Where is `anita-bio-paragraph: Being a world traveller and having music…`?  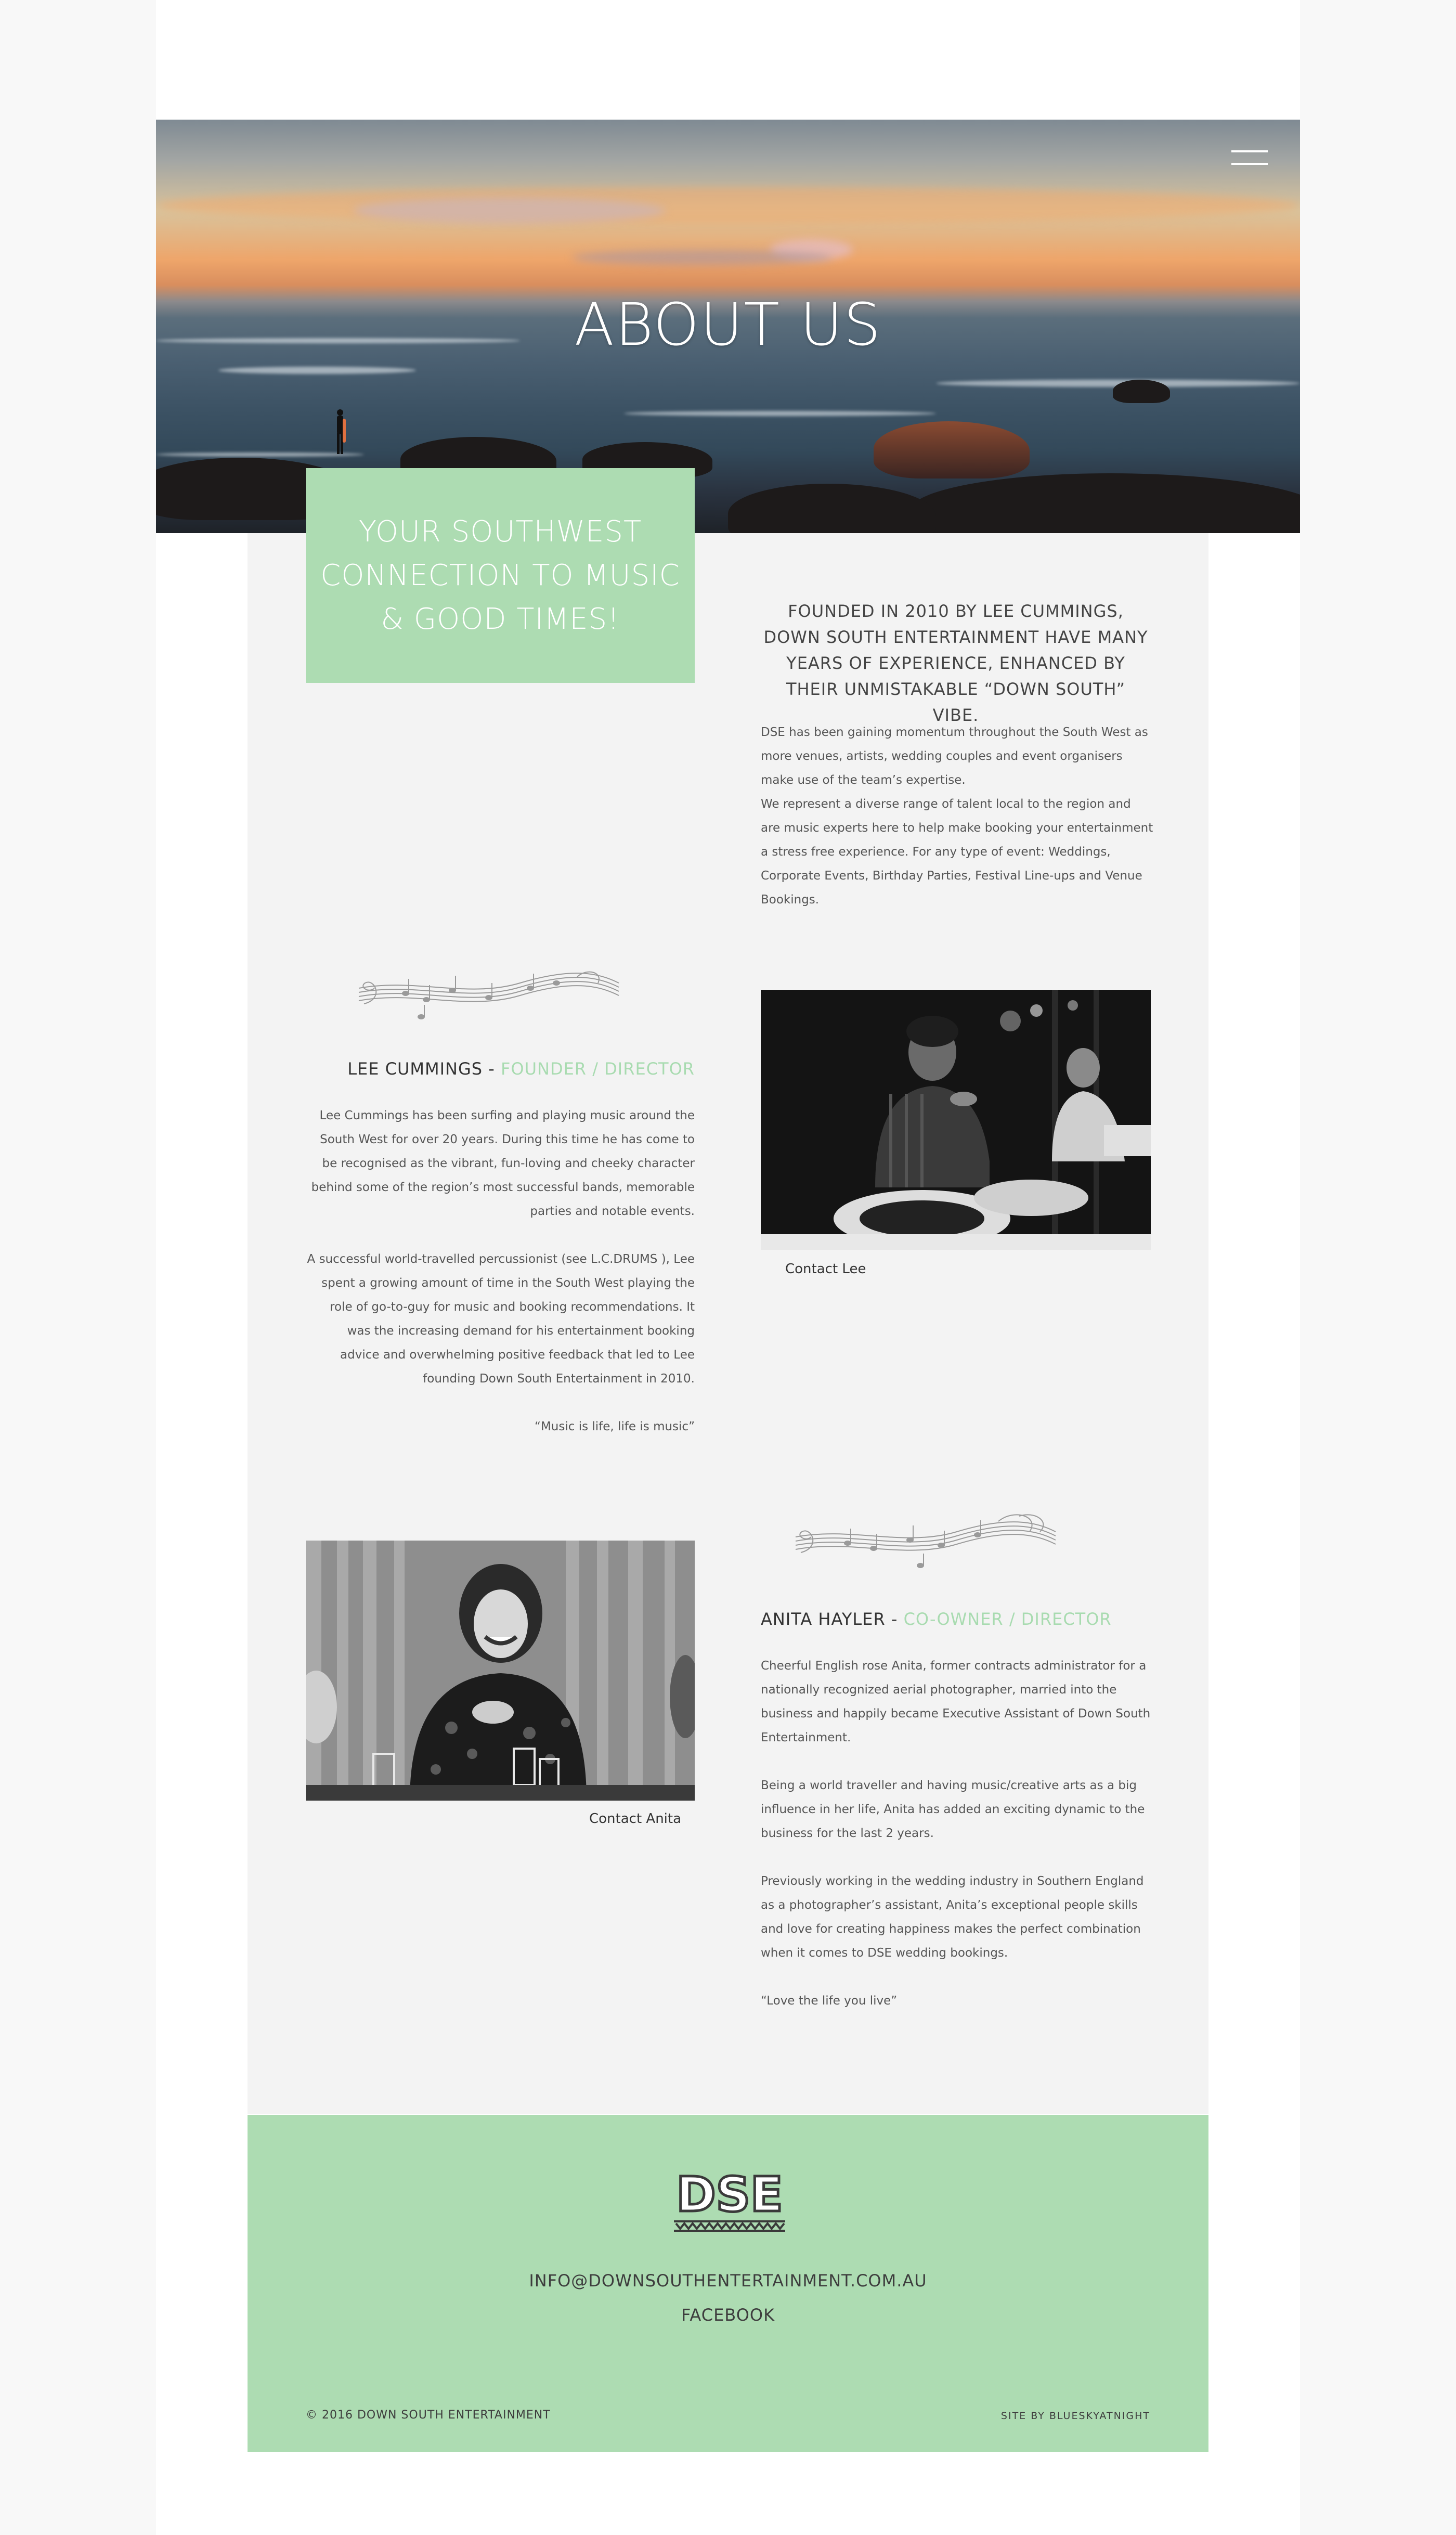 anita-bio-paragraph: Being a world traveller and having music… is located at coordinates (953, 1809).